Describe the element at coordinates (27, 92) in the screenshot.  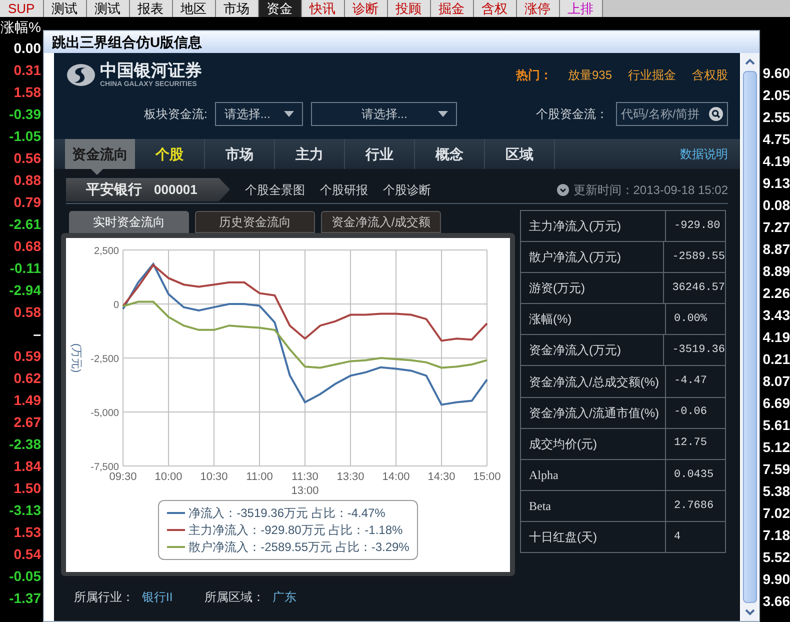
I see `change-value: 1.58` at that location.